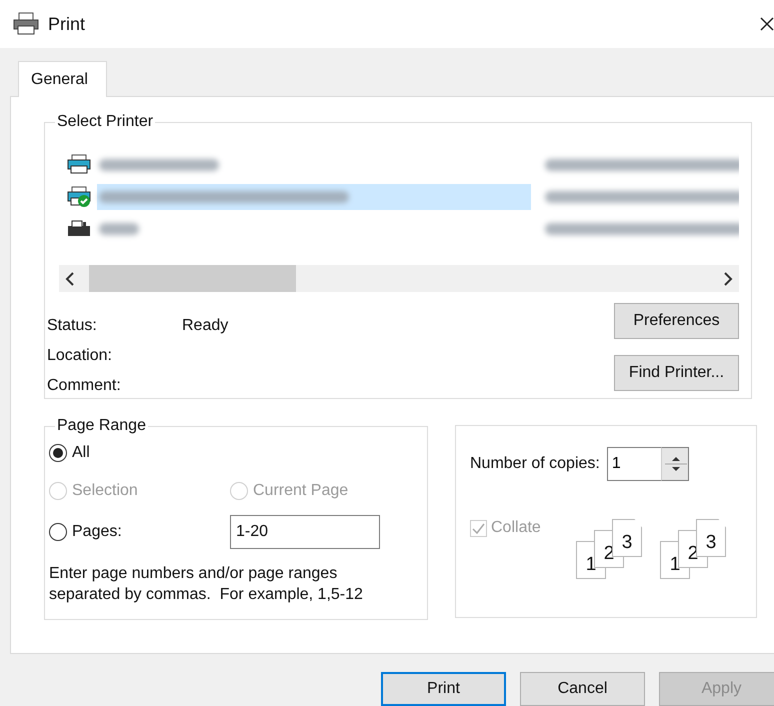 This screenshot has height=706, width=774. Describe the element at coordinates (84, 385) in the screenshot. I see `field-label: Comment:` at that location.